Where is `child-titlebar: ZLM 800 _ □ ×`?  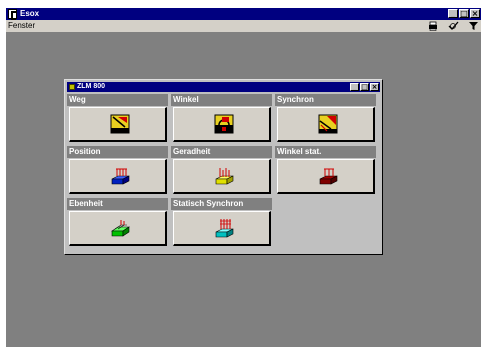
child-titlebar: ZLM 800 _ □ × is located at coordinates (223, 87).